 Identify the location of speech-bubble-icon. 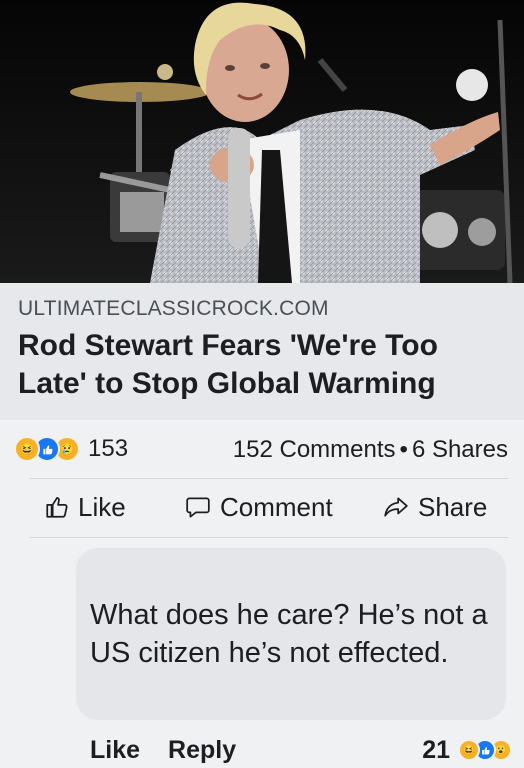
(198, 507).